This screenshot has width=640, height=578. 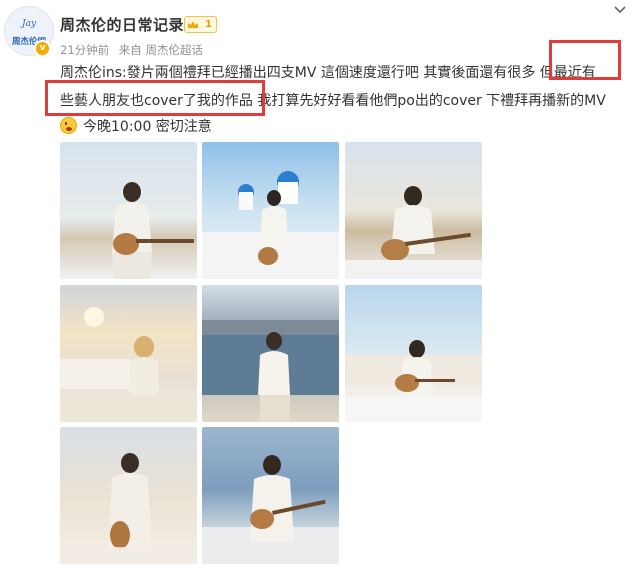 What do you see at coordinates (620, 10) in the screenshot?
I see `chevron-down-icon` at bounding box center [620, 10].